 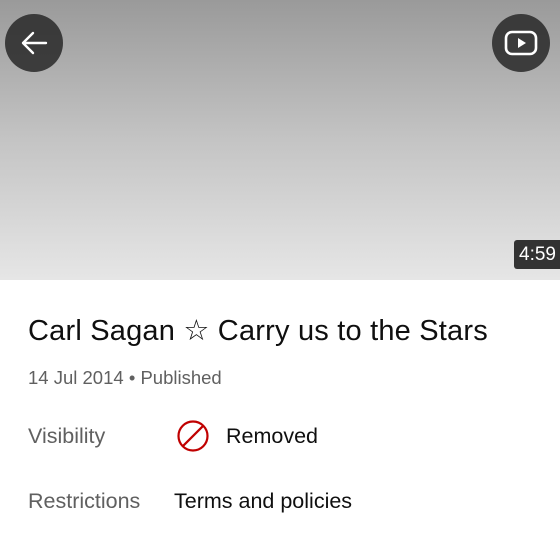 I want to click on play-on-youtube-button, so click(x=521, y=43).